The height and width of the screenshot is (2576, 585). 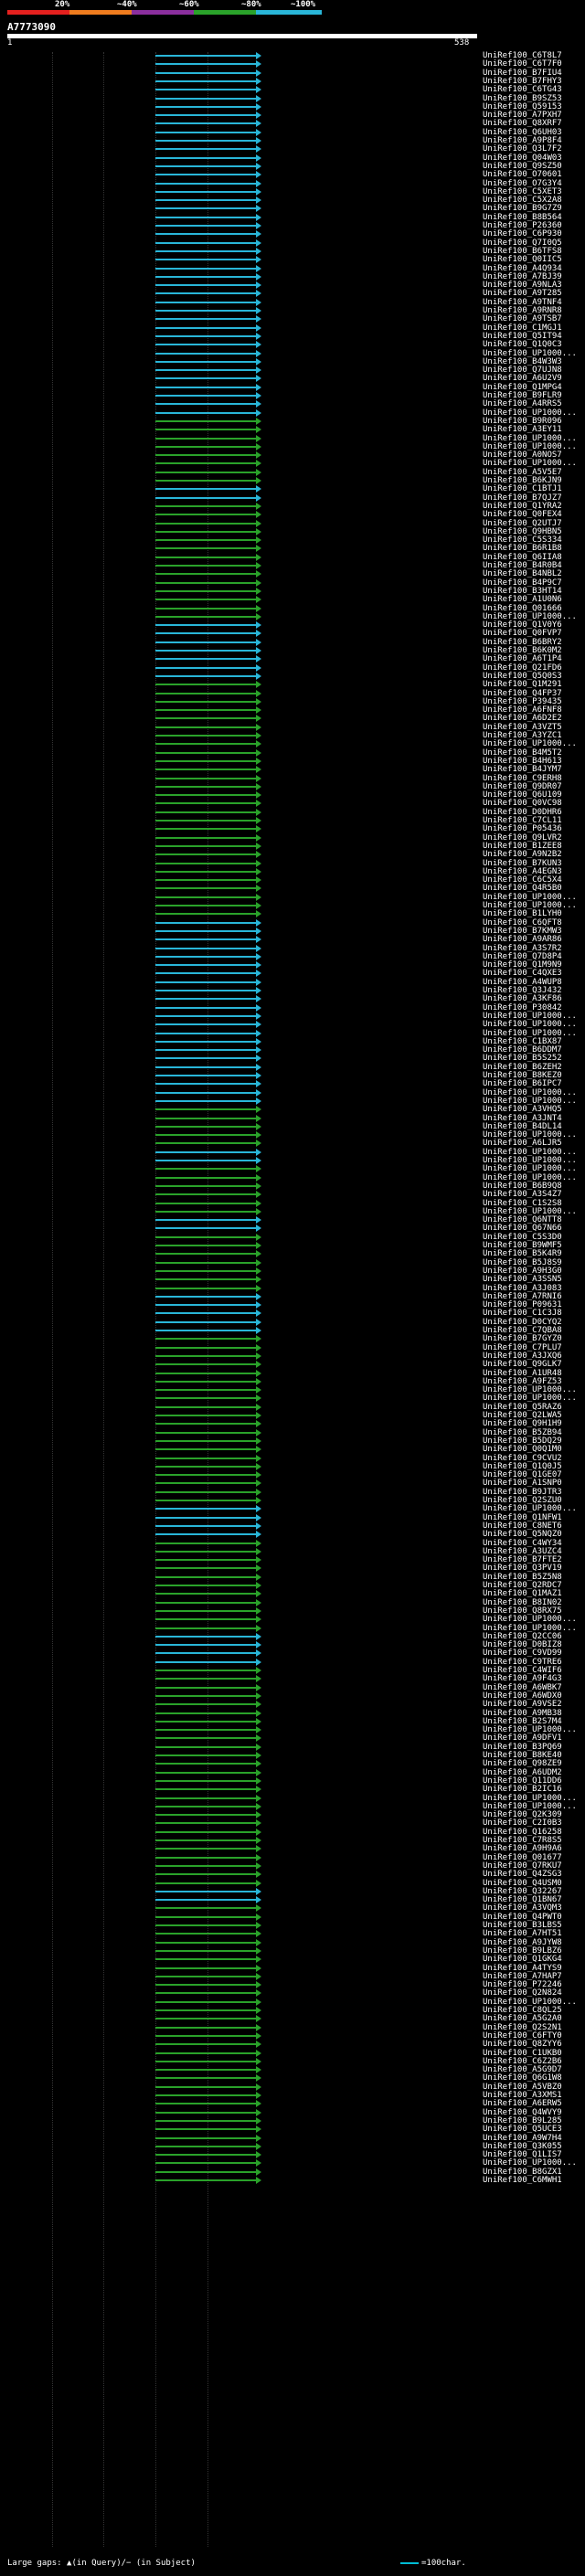 What do you see at coordinates (522, 574) in the screenshot?
I see `hit-label: UniRef100_B4NBL2` at bounding box center [522, 574].